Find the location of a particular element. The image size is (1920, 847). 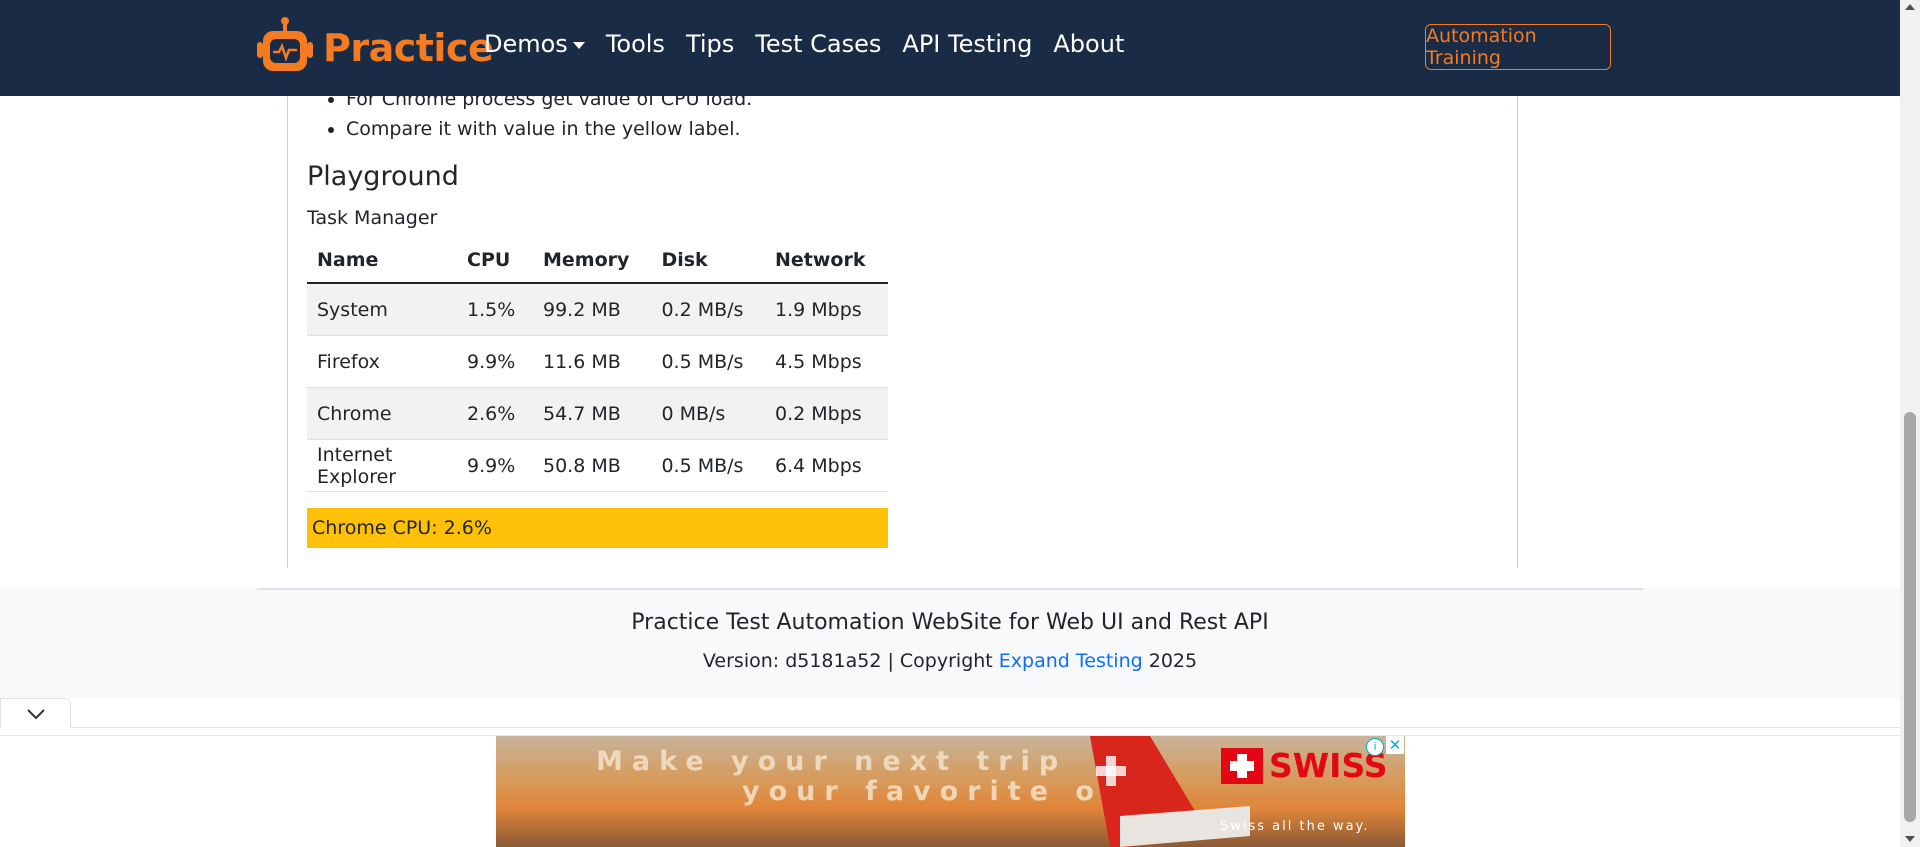

cell-cpu: 2.6% is located at coordinates (495, 413).